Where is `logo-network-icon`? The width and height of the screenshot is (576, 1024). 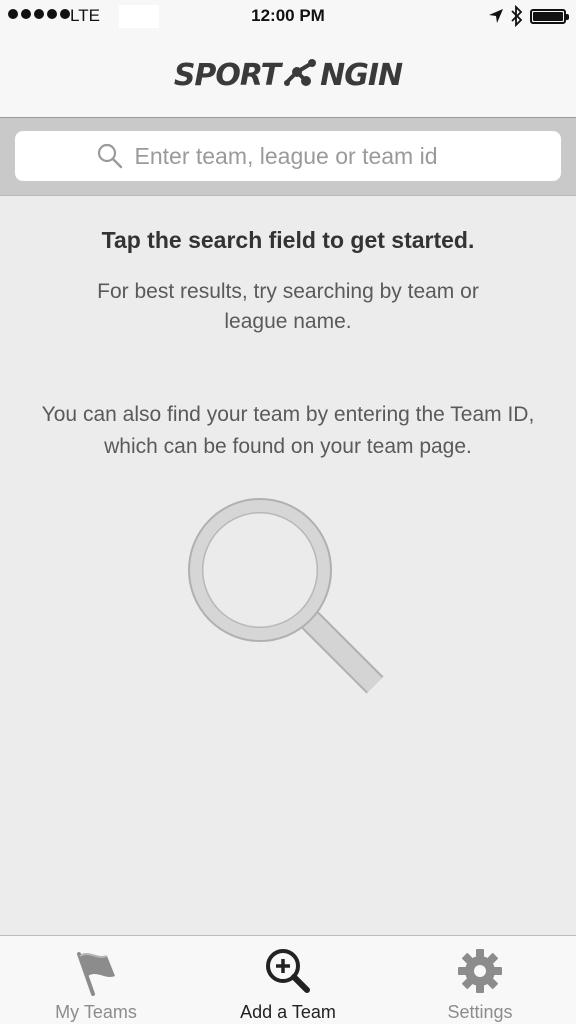 logo-network-icon is located at coordinates (300, 72).